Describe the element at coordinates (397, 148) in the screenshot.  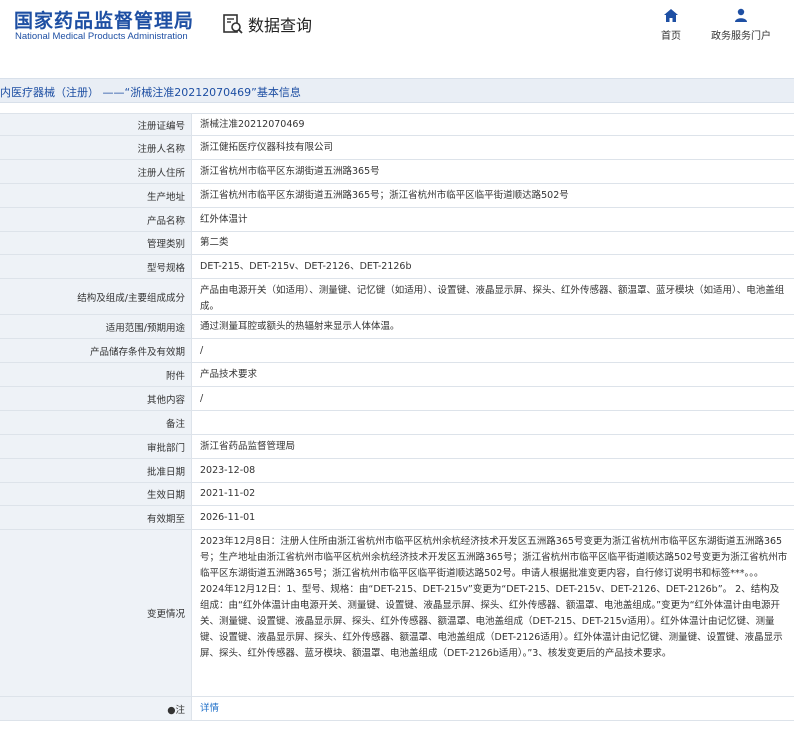
I see `table-row: 注册人名称 浙江健拓医疗仪器科技有限公司` at that location.